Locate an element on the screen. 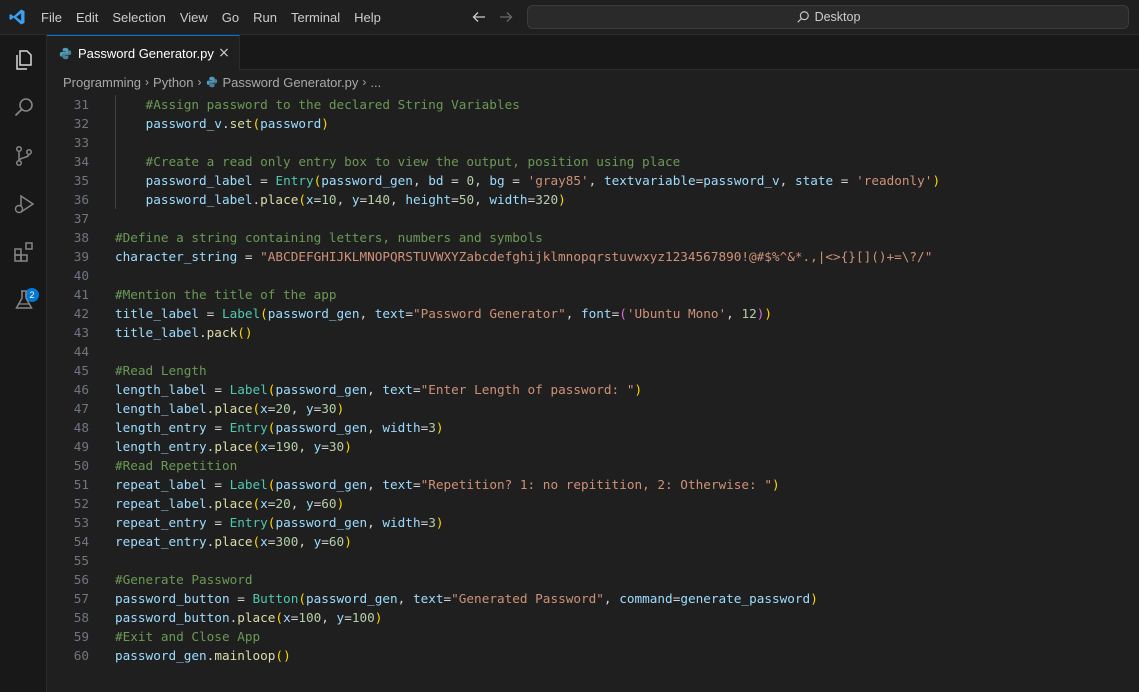 The height and width of the screenshot is (692, 1139). vscode-logo-icon is located at coordinates (17, 17).